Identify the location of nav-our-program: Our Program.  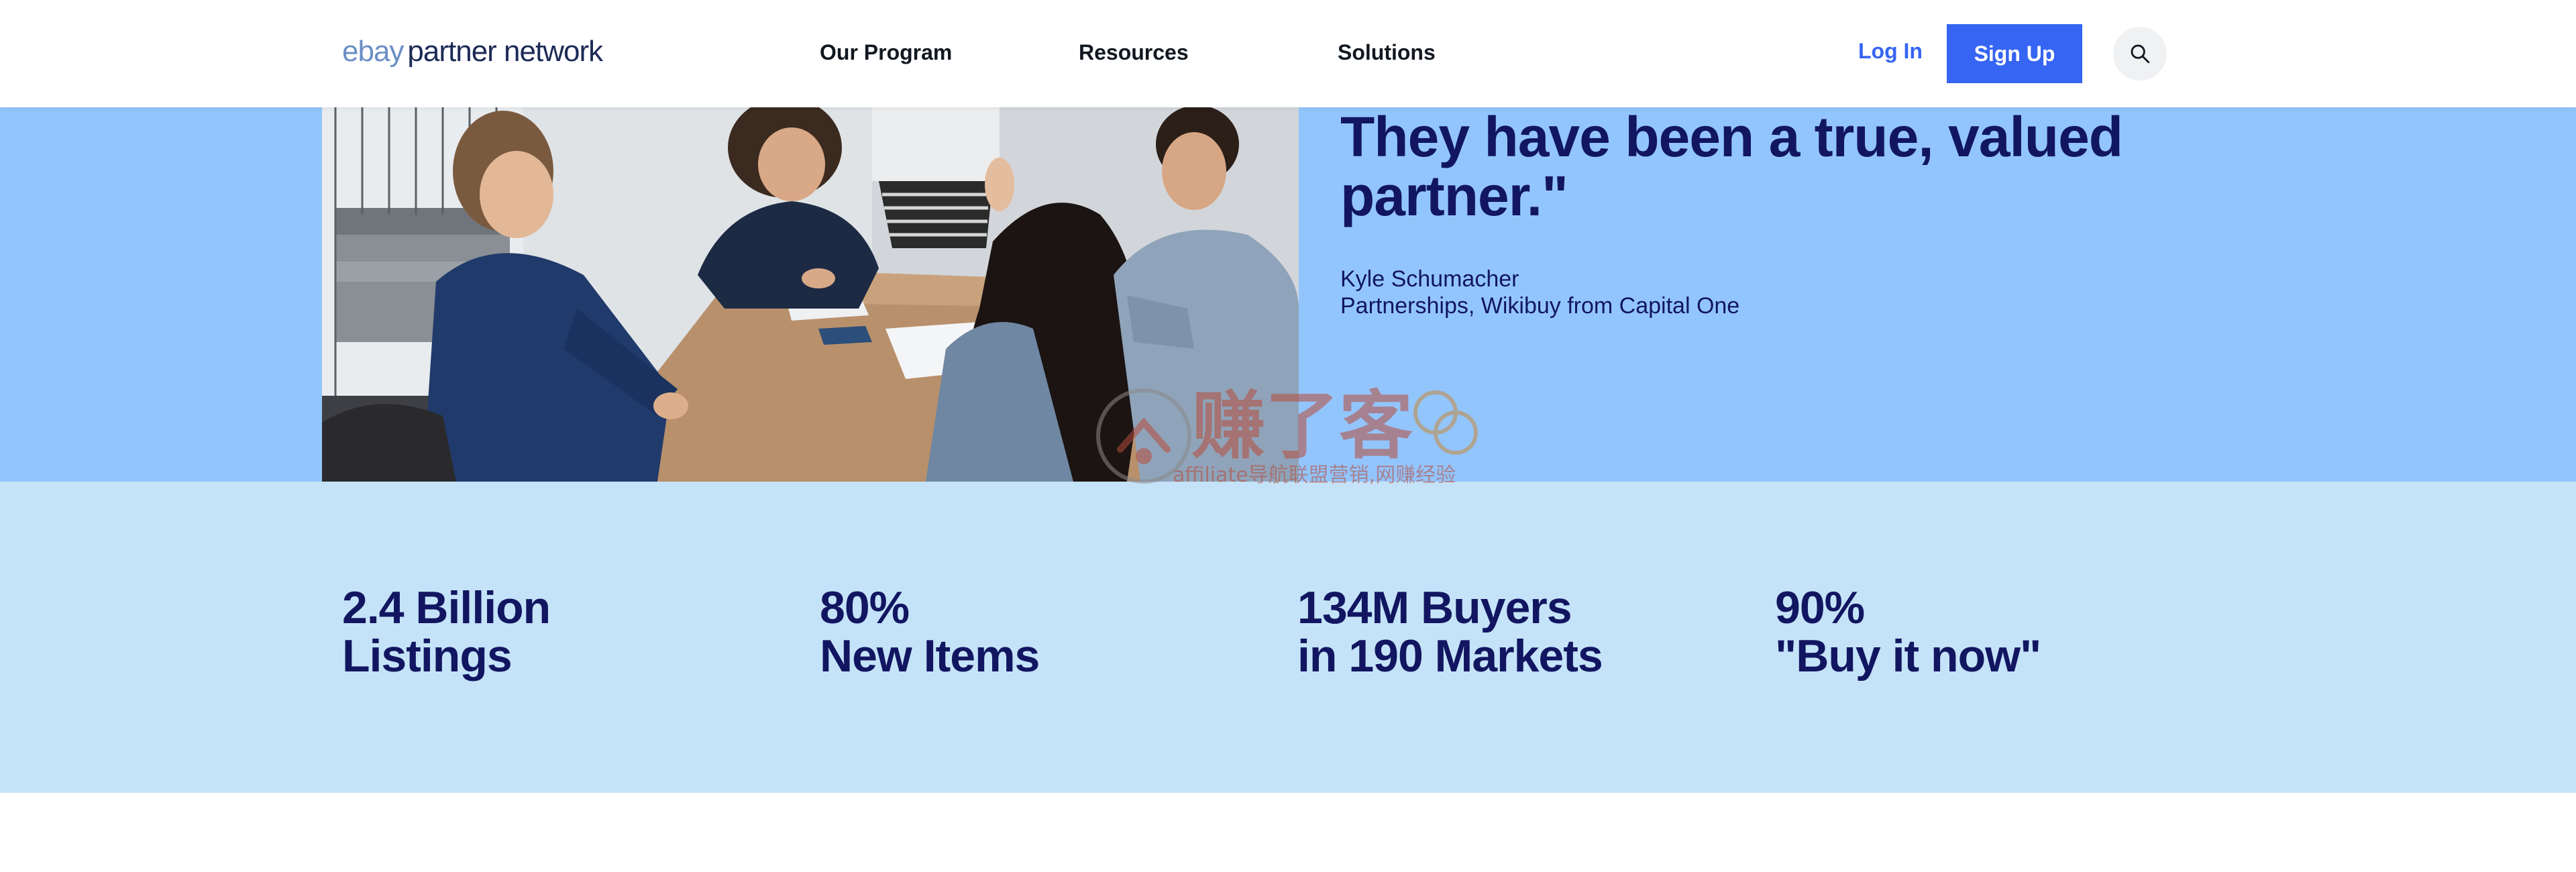
(886, 54).